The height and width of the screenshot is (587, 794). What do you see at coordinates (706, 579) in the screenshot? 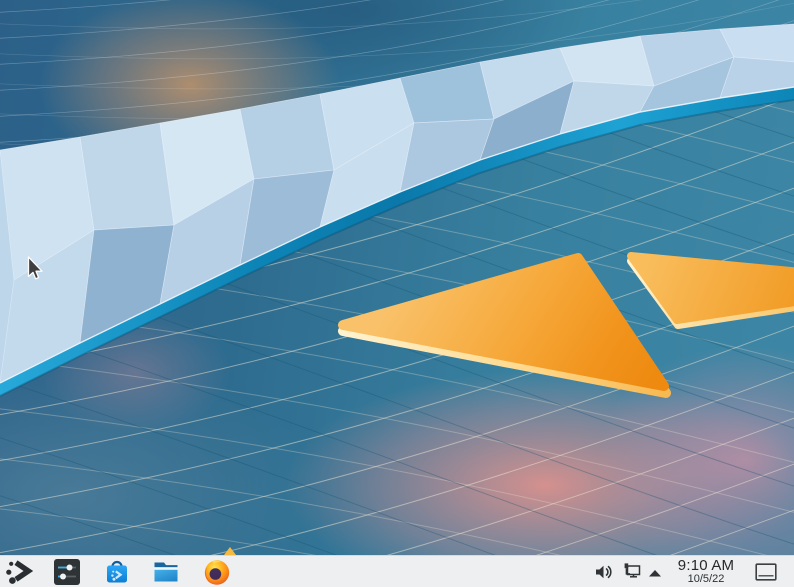
I see `clock-date: 10/5/22` at bounding box center [706, 579].